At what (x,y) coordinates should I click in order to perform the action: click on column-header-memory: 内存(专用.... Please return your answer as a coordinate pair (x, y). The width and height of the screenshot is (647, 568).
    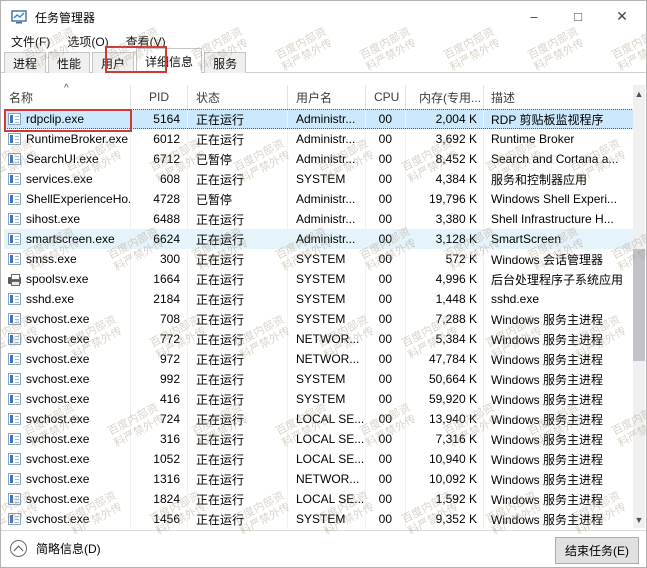
    Looking at the image, I should click on (445, 97).